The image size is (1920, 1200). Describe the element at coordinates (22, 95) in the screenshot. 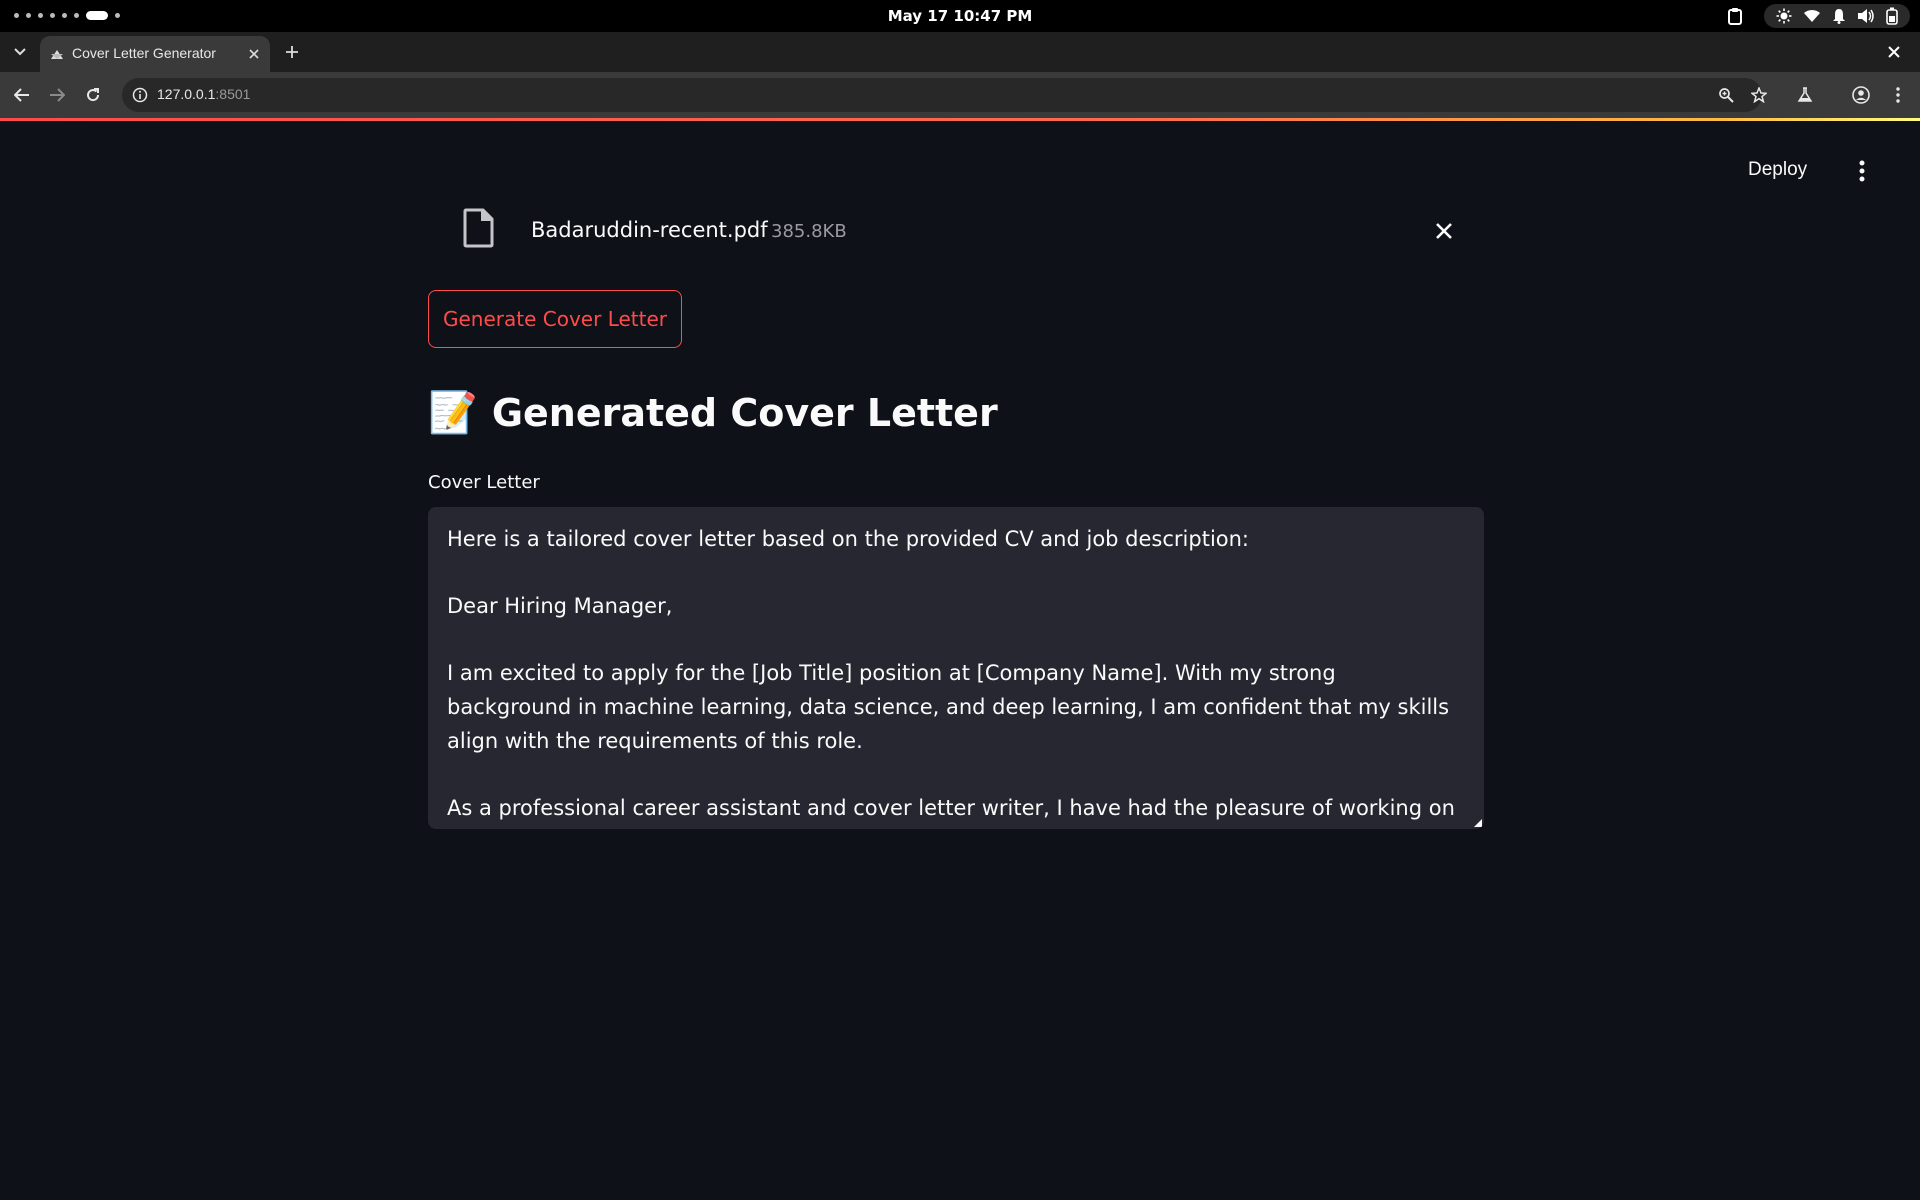

I see `back-arrow-icon` at that location.